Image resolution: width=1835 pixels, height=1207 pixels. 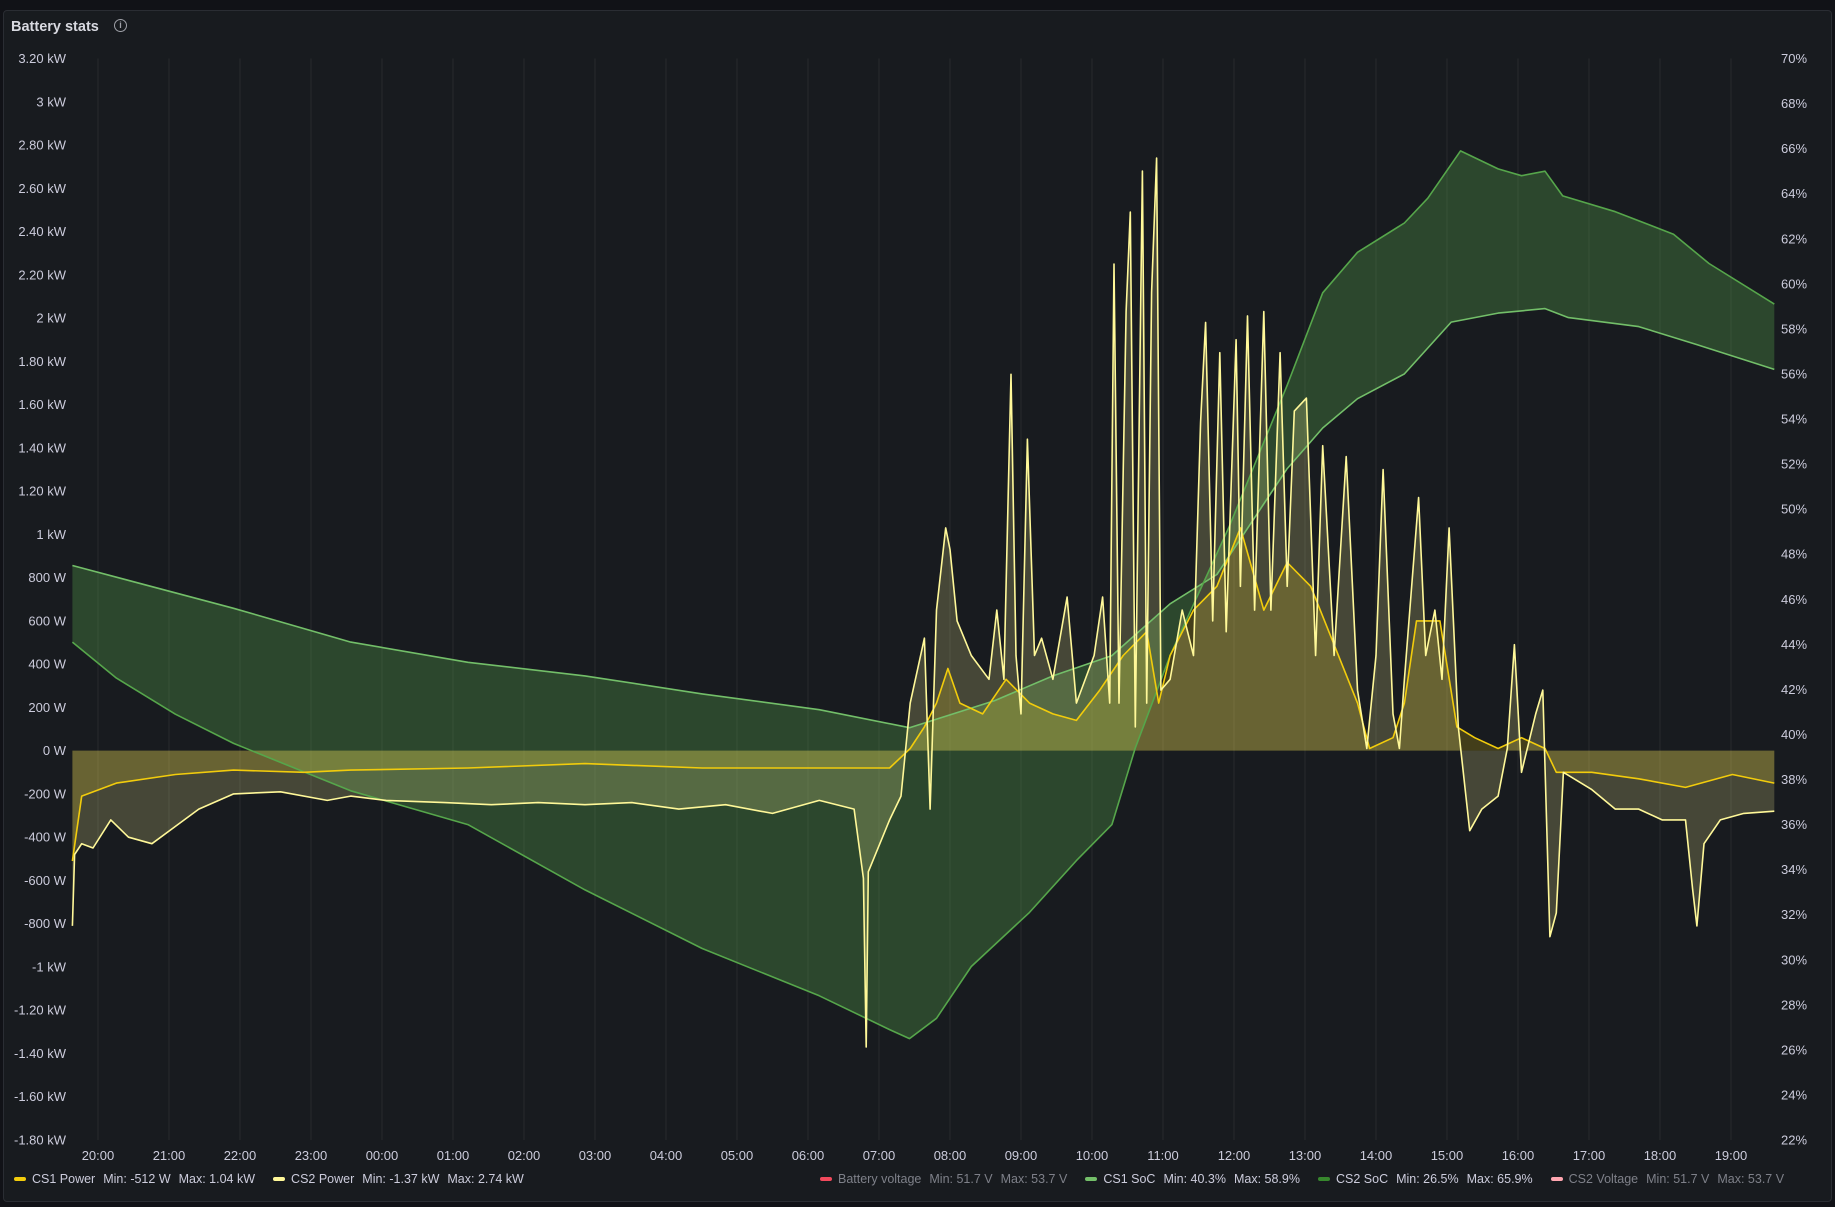 What do you see at coordinates (1794, 1094) in the screenshot?
I see `y-right-tick-label: 24%` at bounding box center [1794, 1094].